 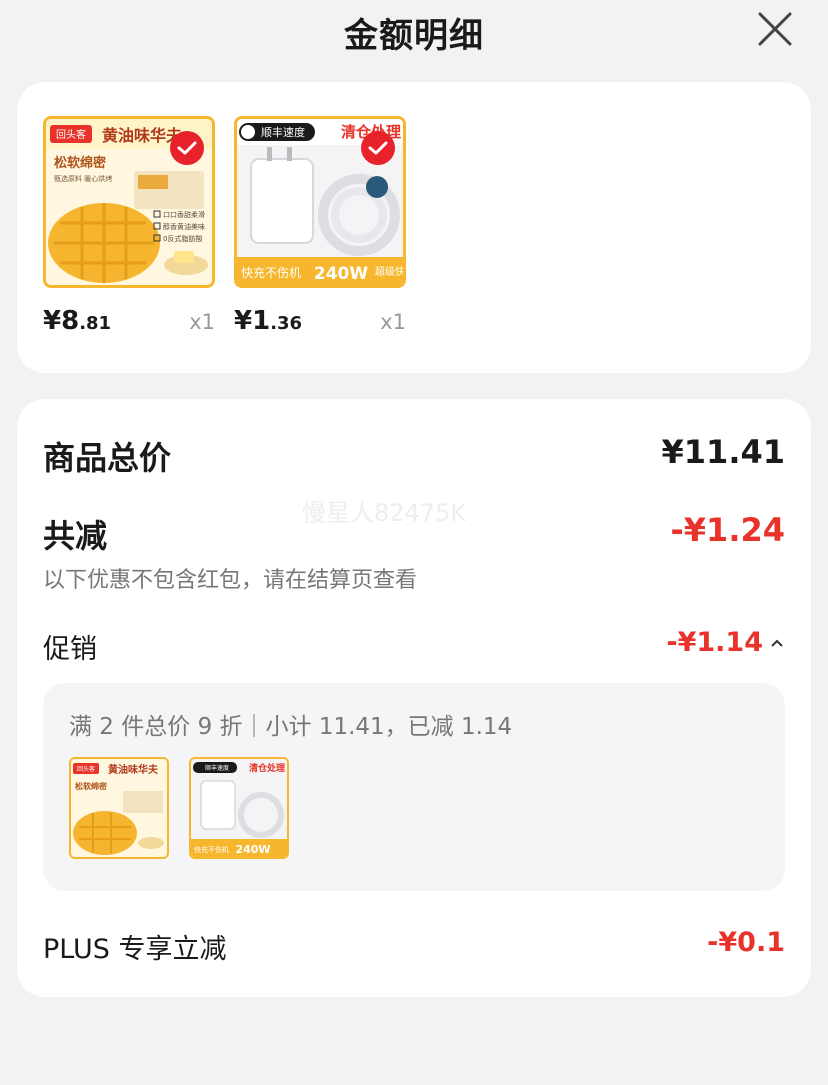 What do you see at coordinates (267, 768) in the screenshot?
I see `svg-text: 清仓处理` at bounding box center [267, 768].